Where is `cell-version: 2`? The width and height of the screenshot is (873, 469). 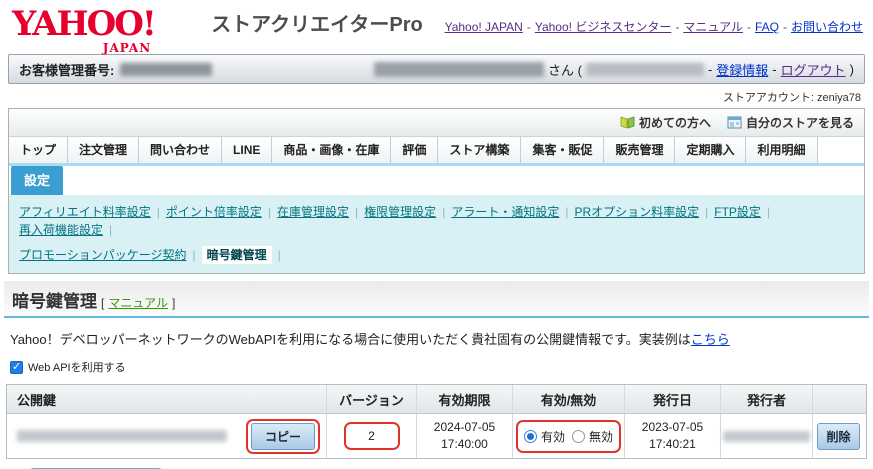
cell-version: 2 is located at coordinates (372, 436).